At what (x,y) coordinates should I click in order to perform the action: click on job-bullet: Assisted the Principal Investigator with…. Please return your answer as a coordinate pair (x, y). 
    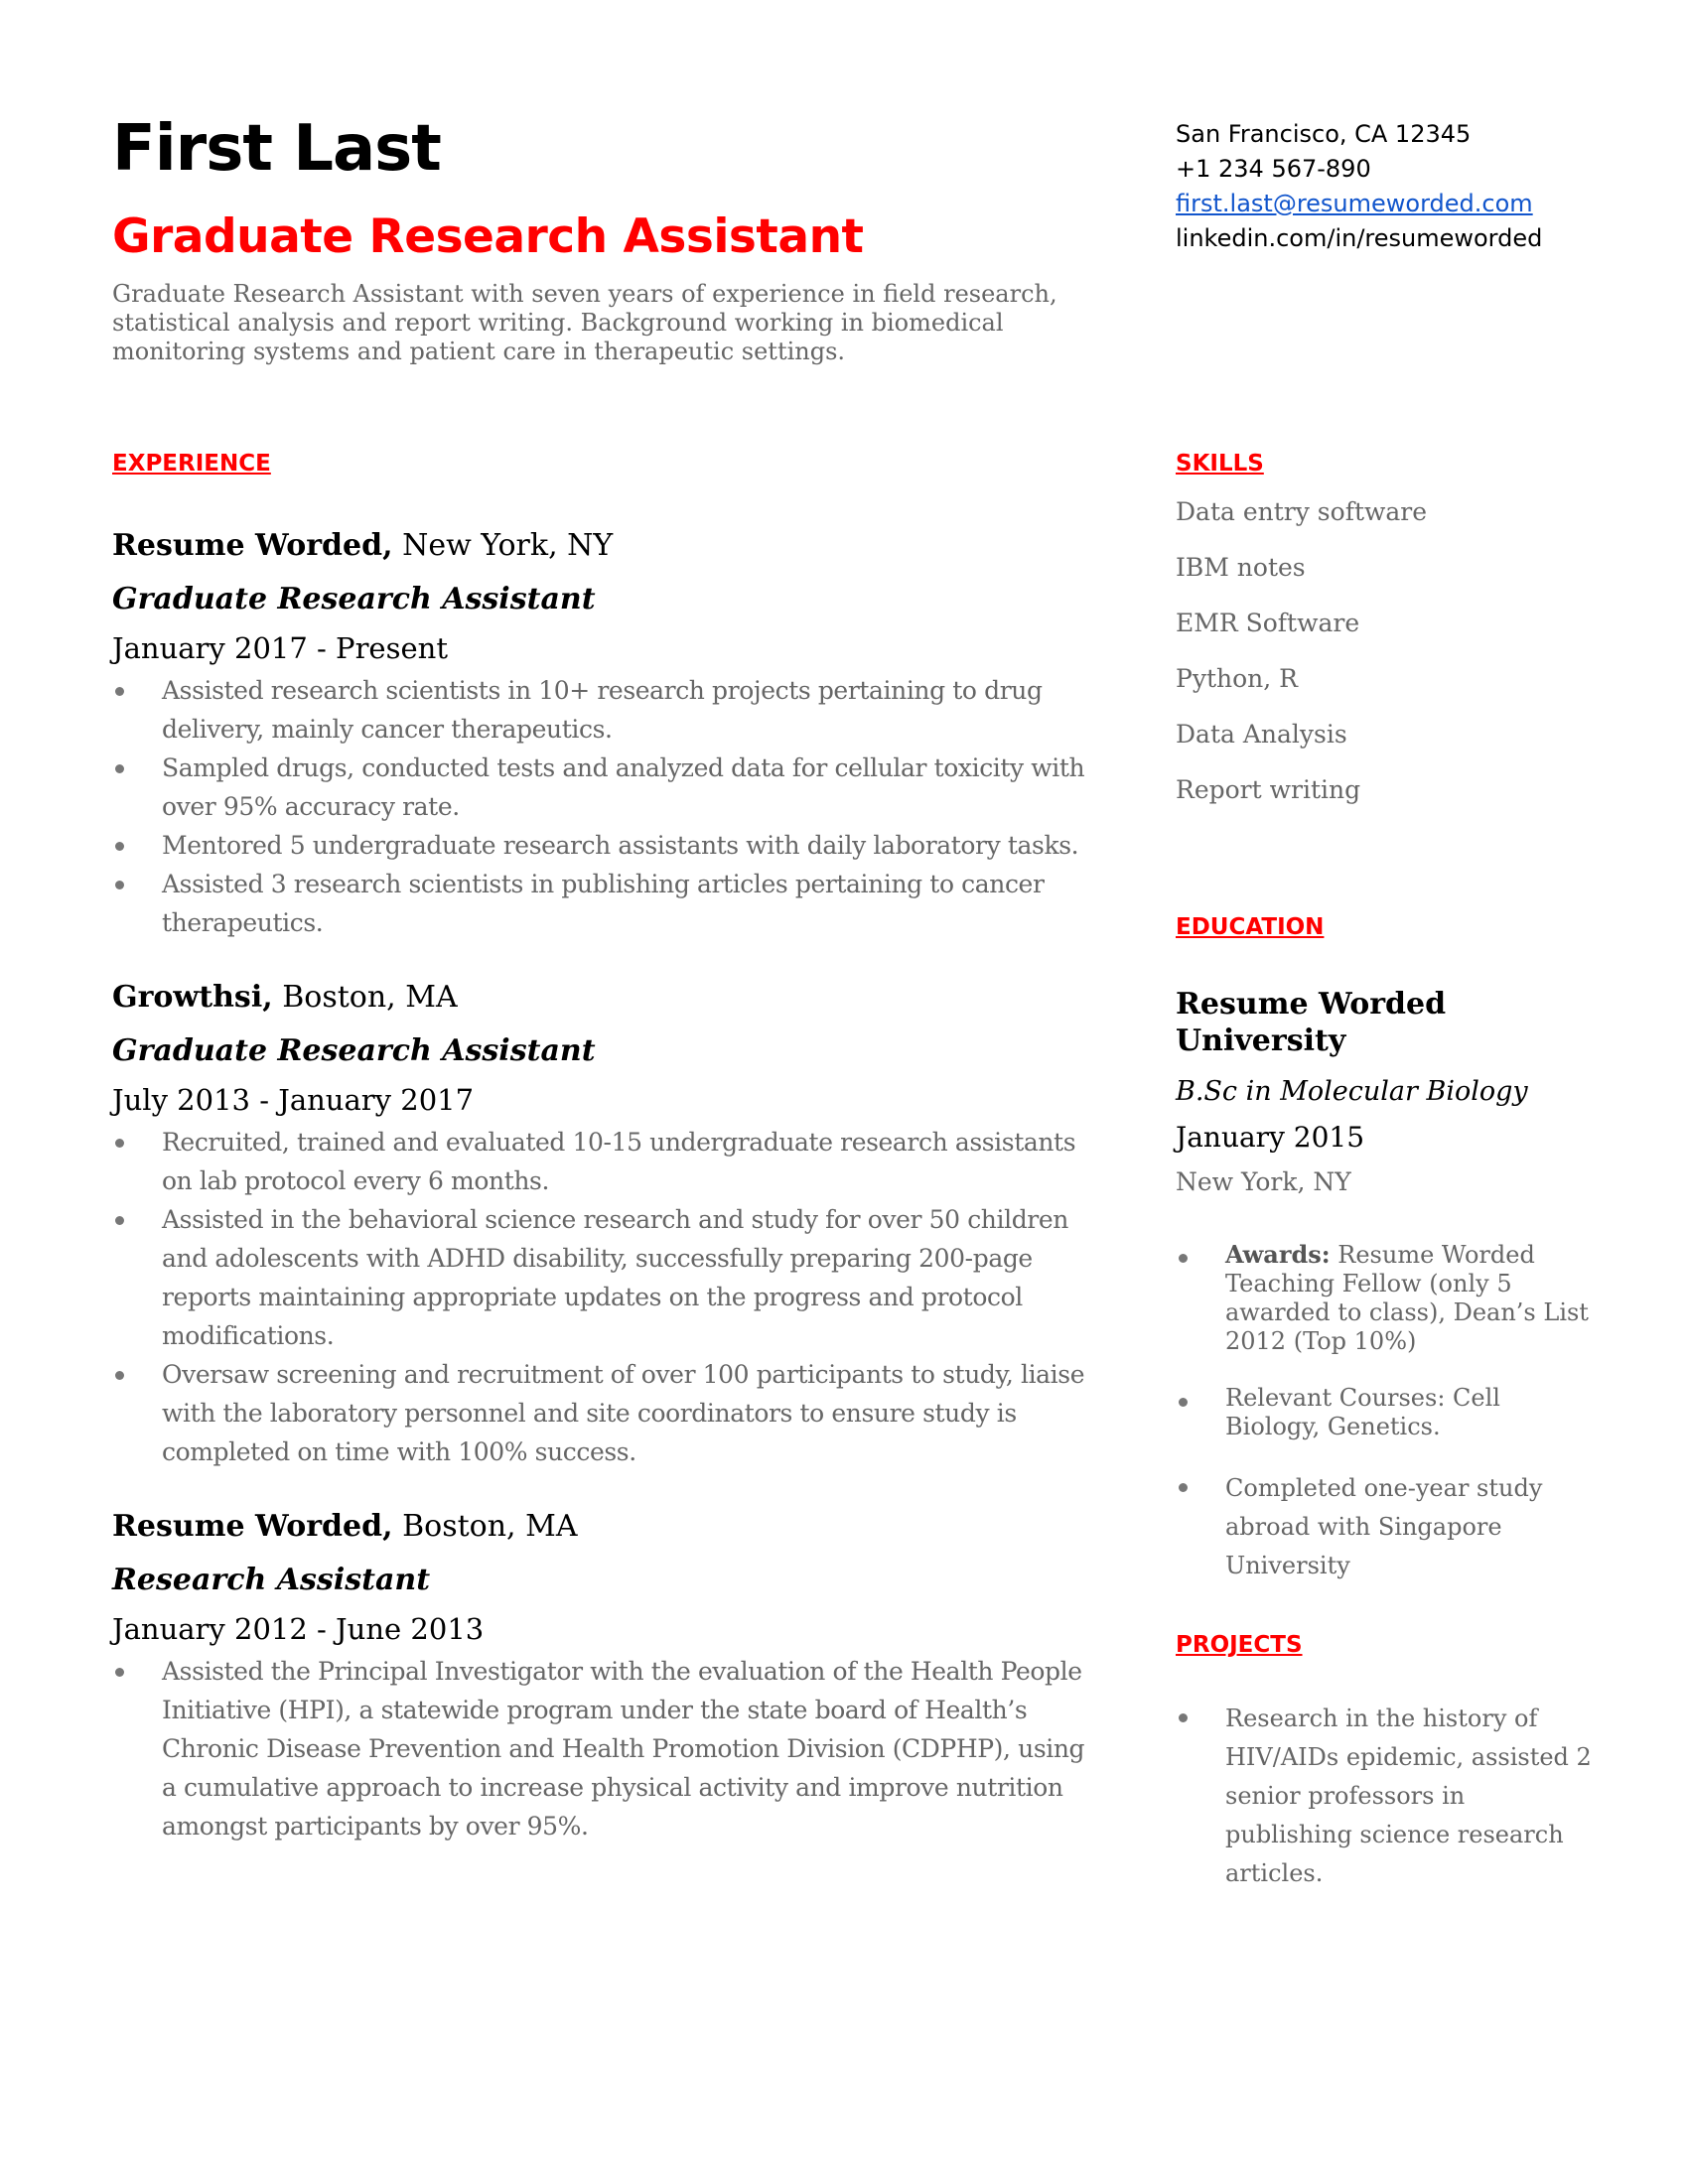
    Looking at the image, I should click on (608, 1748).